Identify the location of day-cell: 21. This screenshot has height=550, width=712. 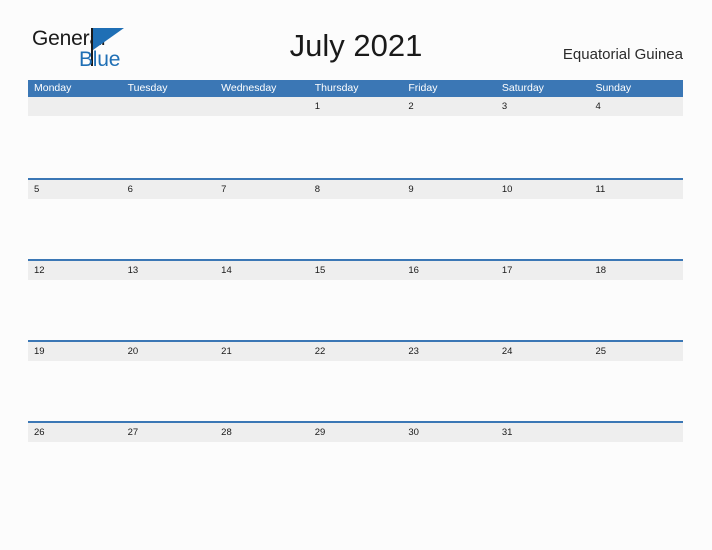
(262, 351).